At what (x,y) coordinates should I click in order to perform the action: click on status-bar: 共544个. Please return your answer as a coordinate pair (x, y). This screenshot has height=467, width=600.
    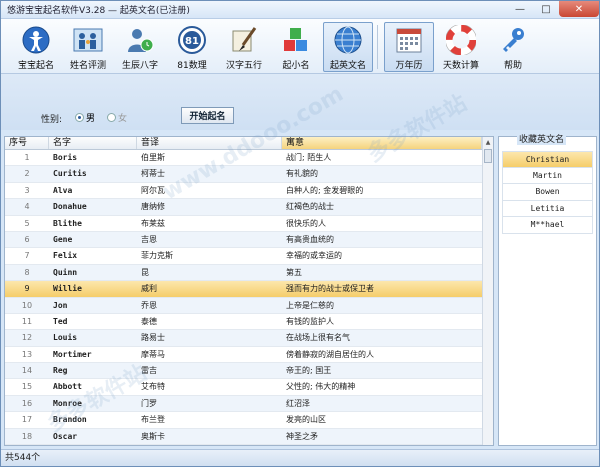
    Looking at the image, I should click on (300, 457).